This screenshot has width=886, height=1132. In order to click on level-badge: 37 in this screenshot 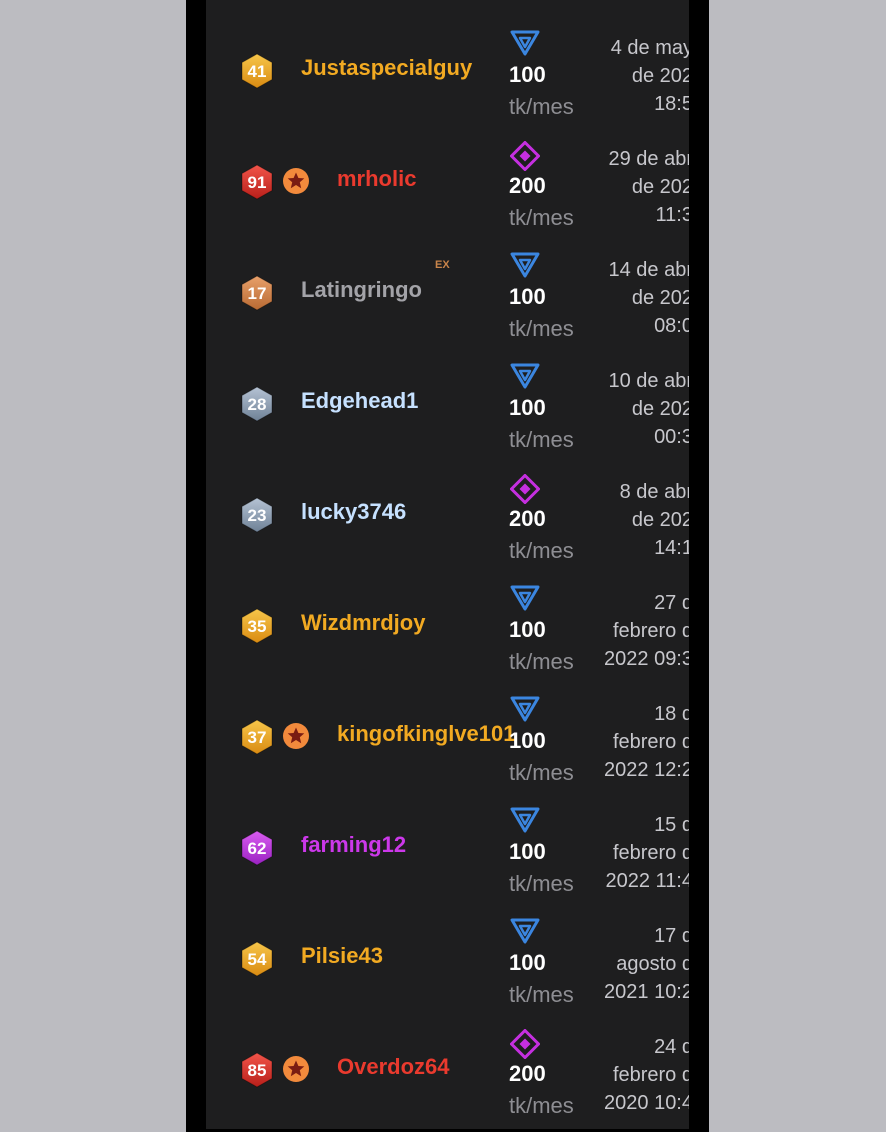, I will do `click(257, 737)`.